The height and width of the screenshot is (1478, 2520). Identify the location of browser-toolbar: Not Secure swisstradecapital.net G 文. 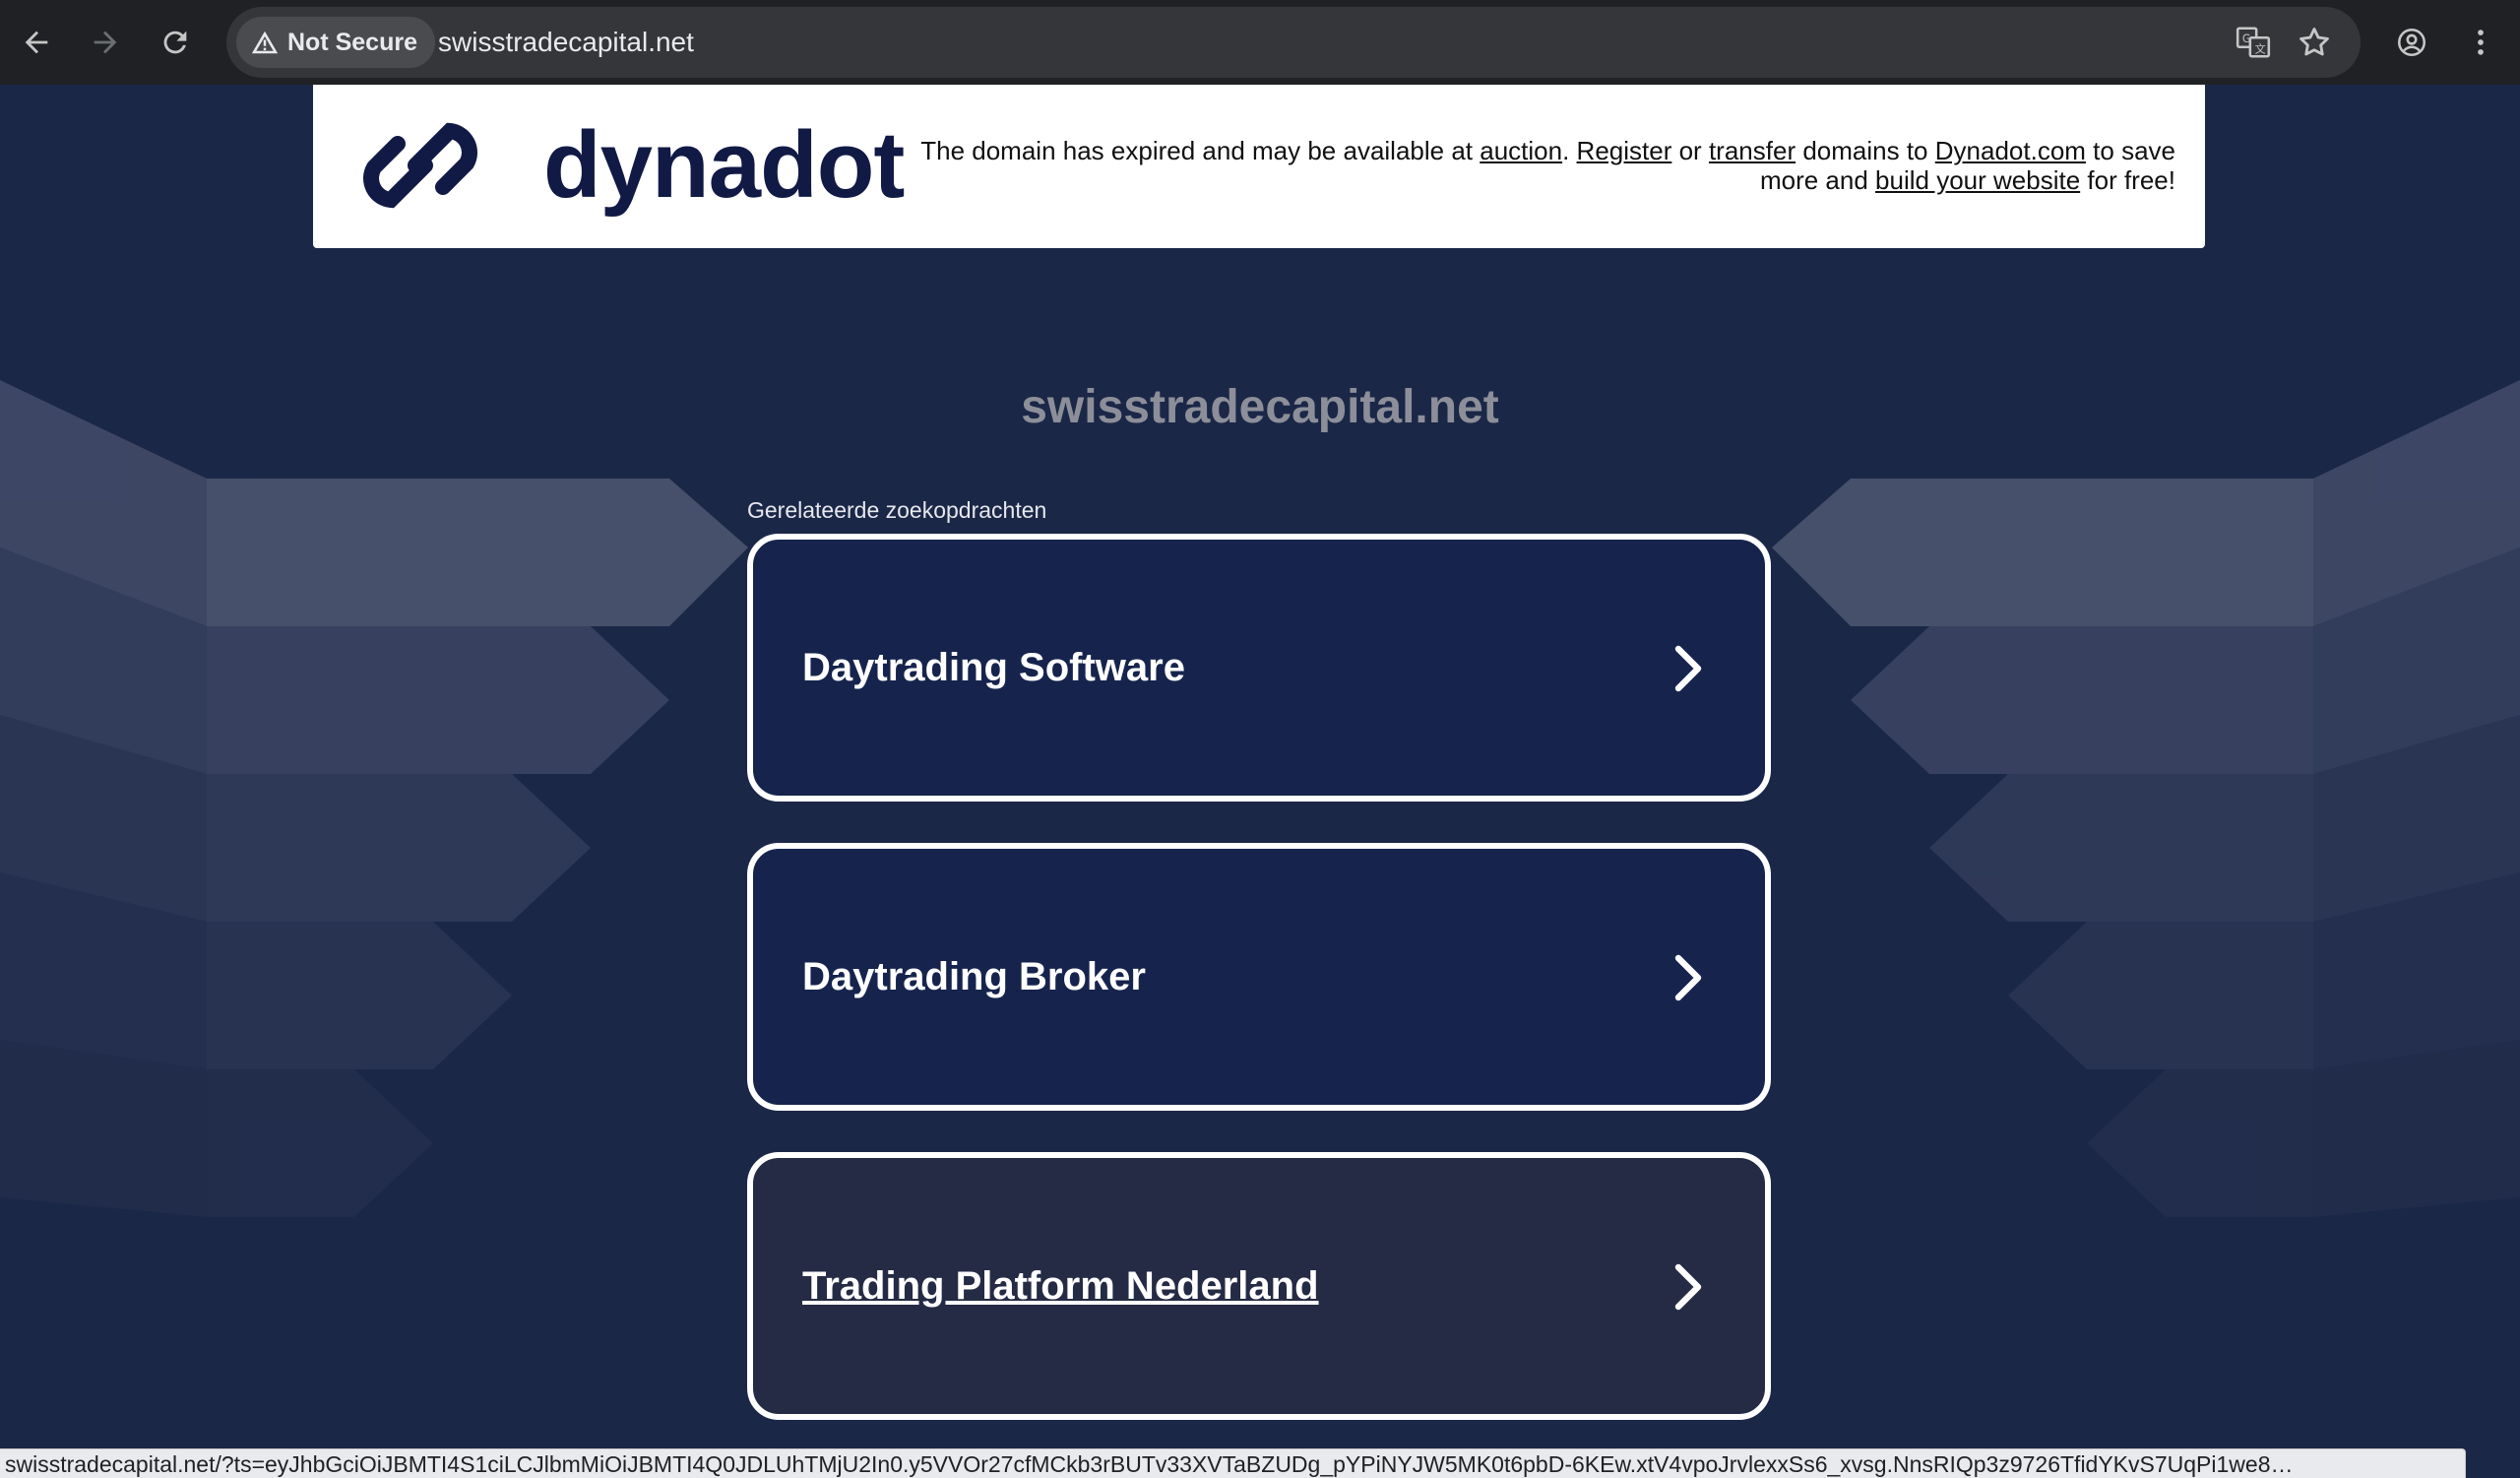
(1260, 42).